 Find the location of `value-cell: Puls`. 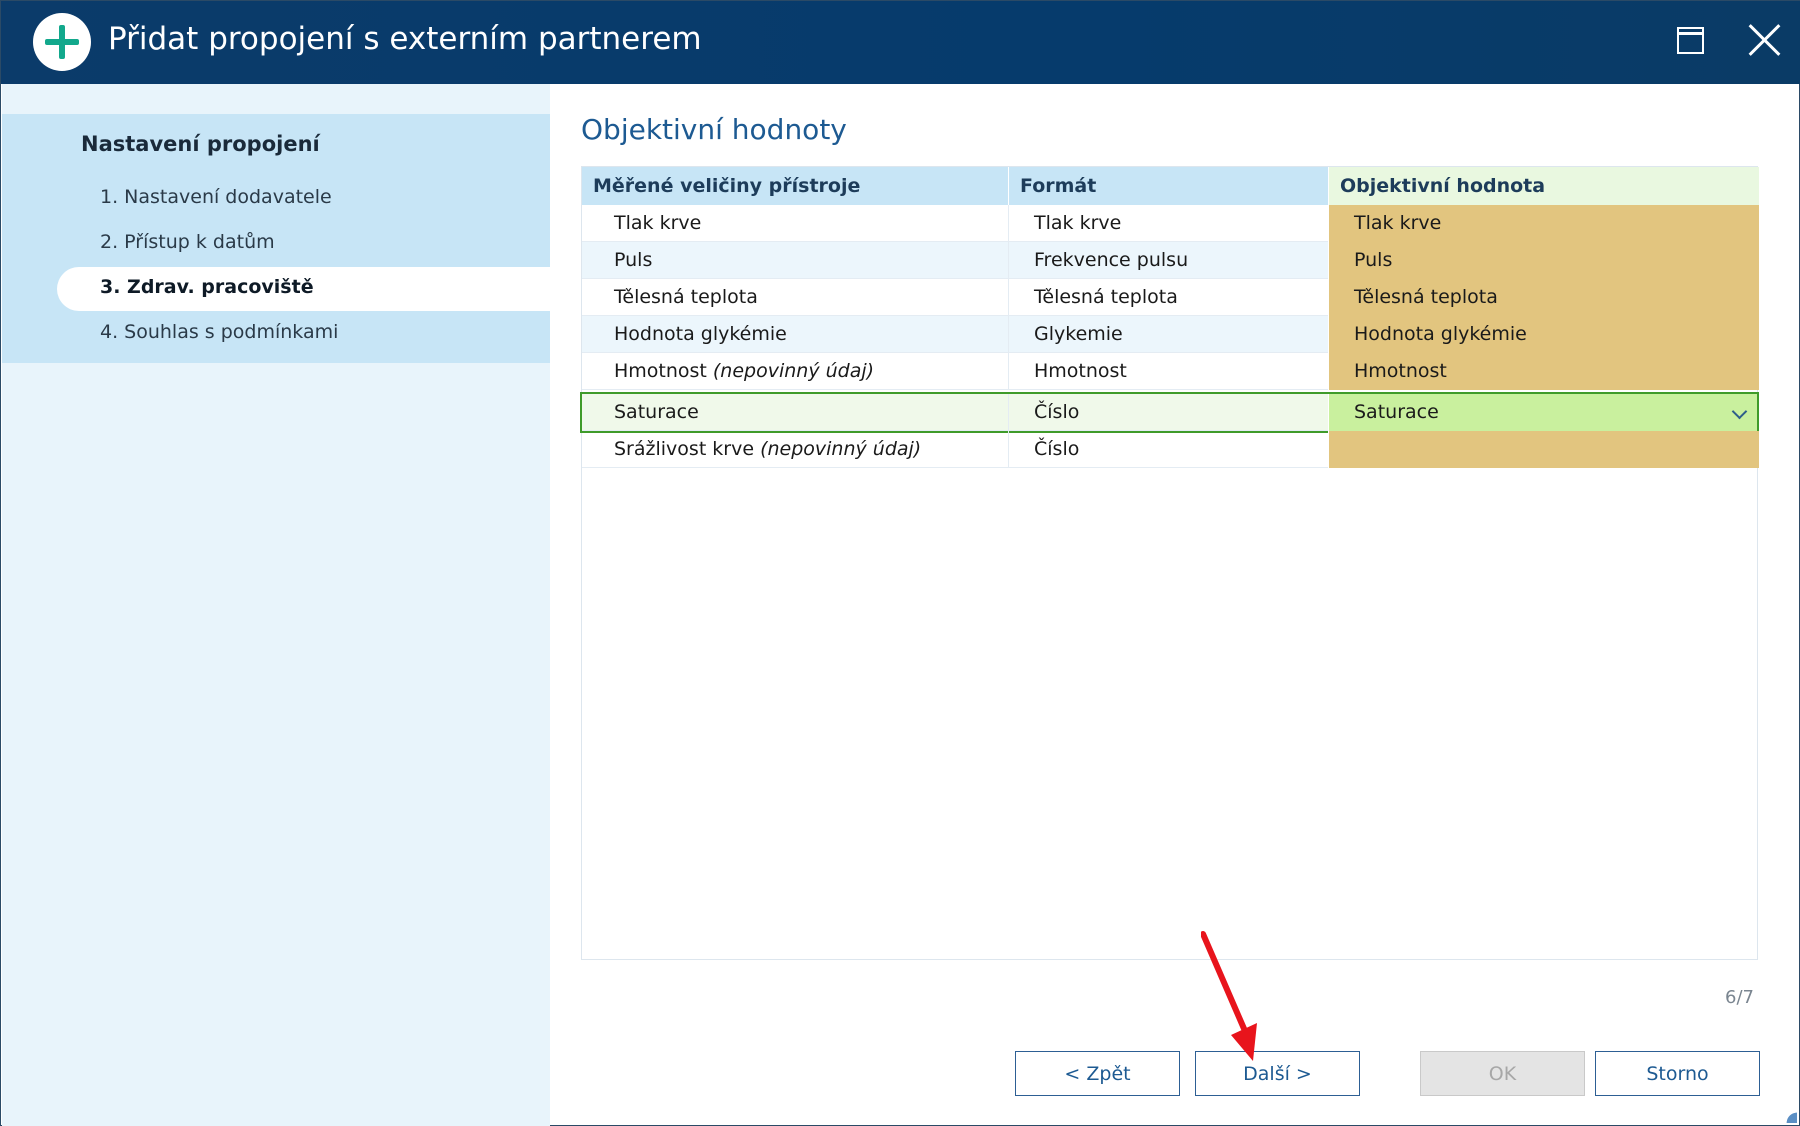

value-cell: Puls is located at coordinates (1543, 260).